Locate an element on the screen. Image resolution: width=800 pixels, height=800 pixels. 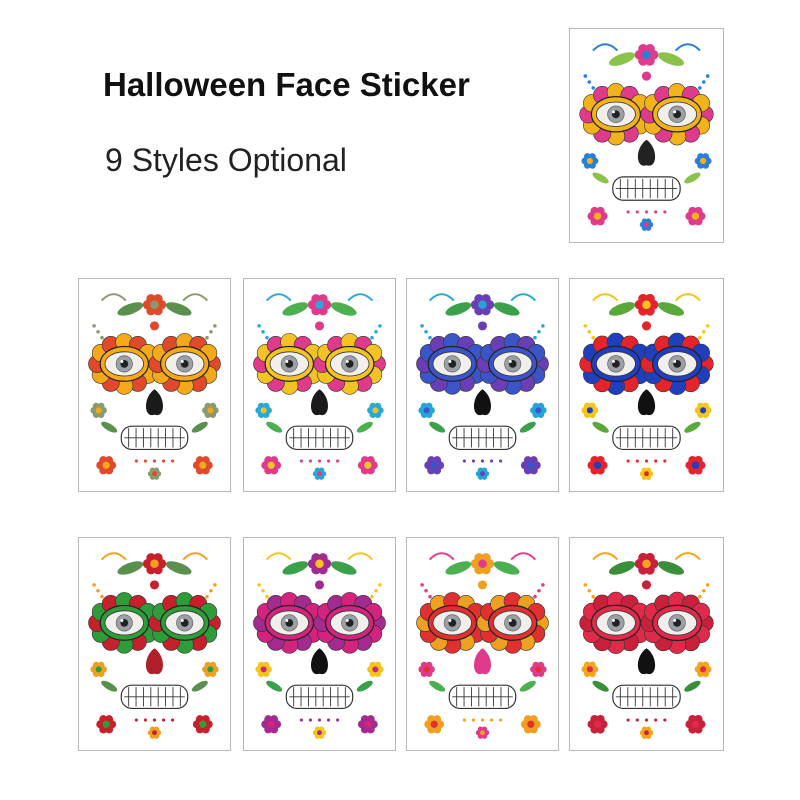
page-subtitle: 9 Styles Optional is located at coordinates (226, 160).